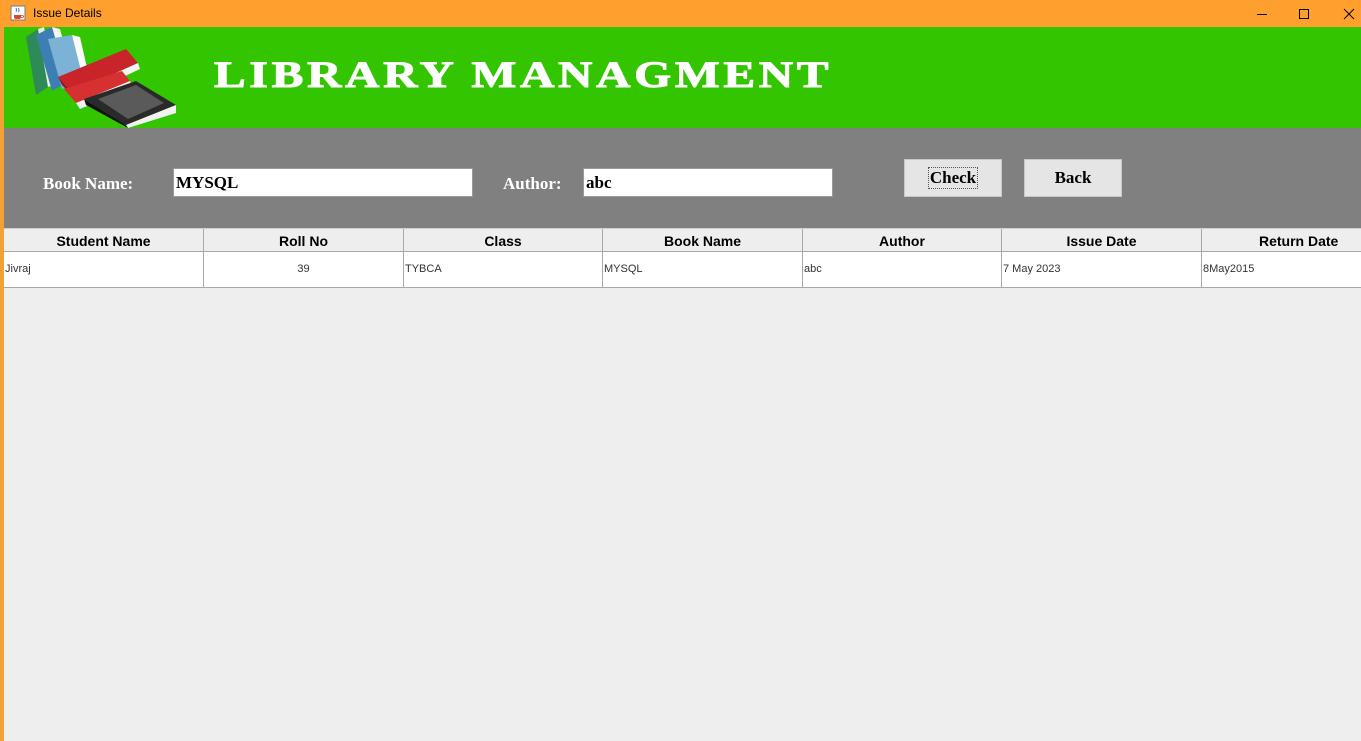 The height and width of the screenshot is (741, 1361). I want to click on column-header-issue-date: Issue Date, so click(1102, 240).